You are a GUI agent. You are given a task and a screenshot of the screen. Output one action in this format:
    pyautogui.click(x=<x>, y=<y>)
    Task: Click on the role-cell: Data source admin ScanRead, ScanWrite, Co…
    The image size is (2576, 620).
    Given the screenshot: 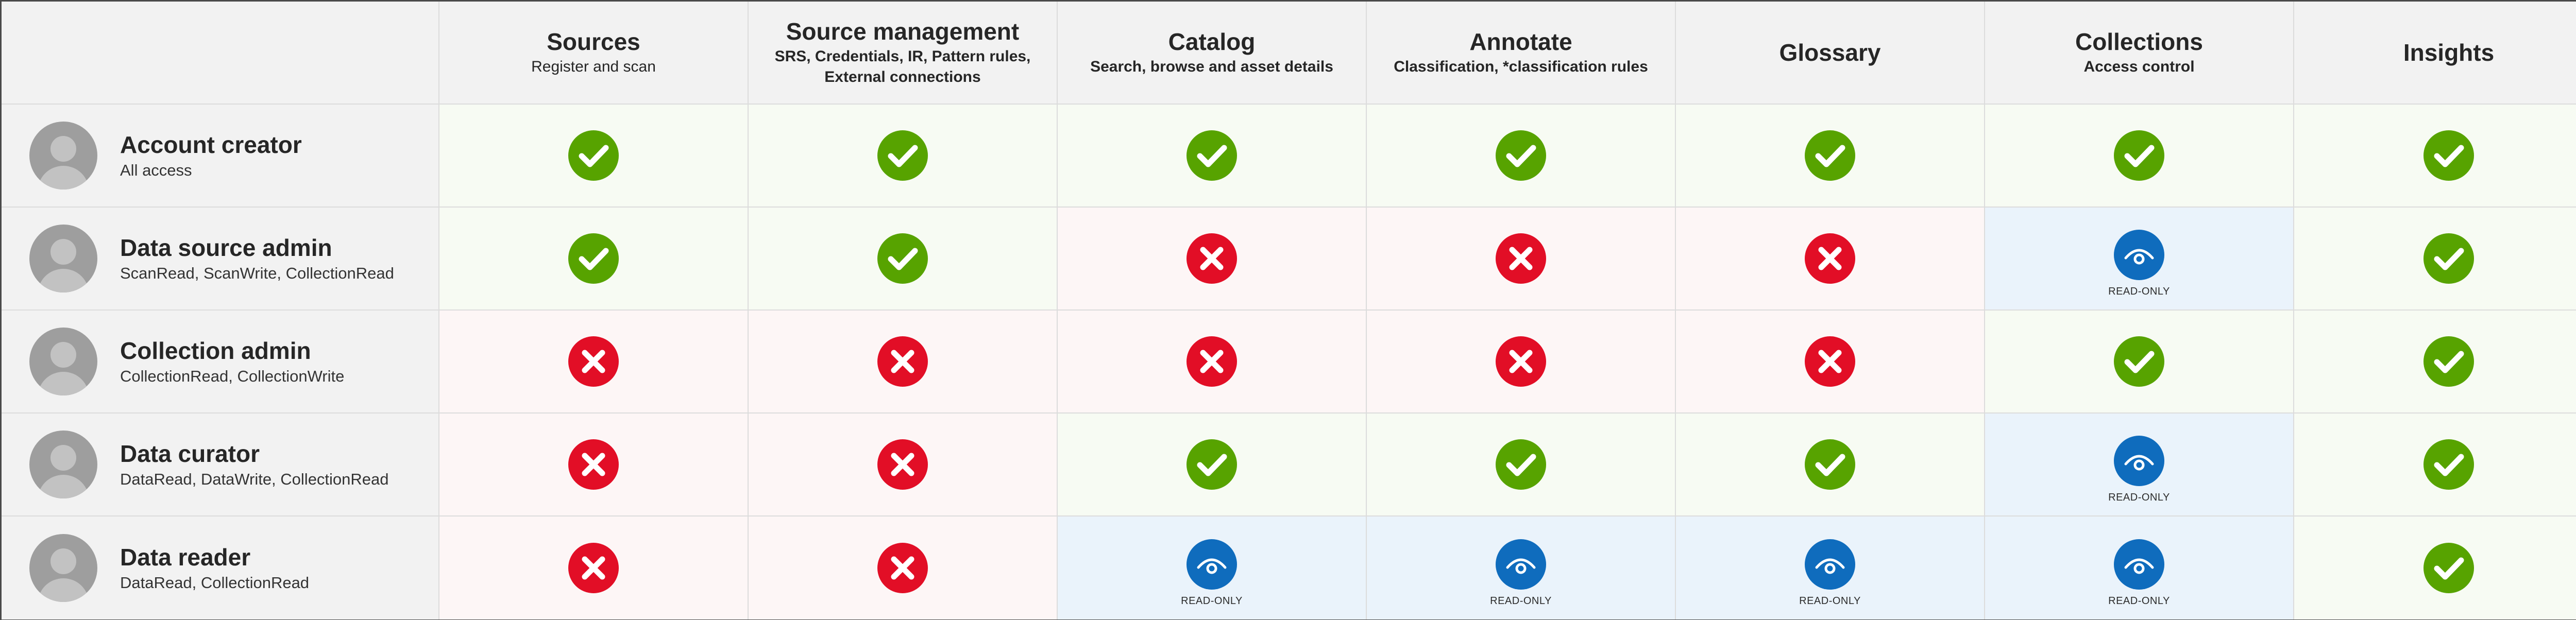 What is the action you would take?
    pyautogui.click(x=220, y=259)
    